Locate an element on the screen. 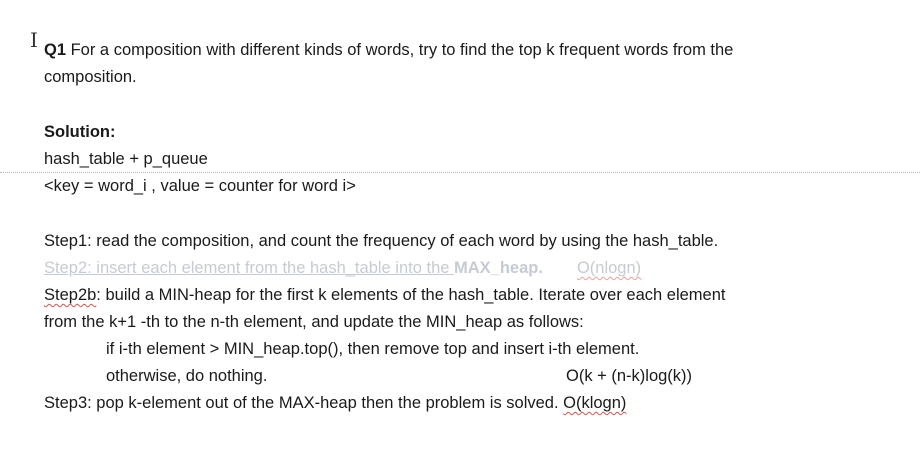  step2-bold: MAX_heap. is located at coordinates (498, 268).